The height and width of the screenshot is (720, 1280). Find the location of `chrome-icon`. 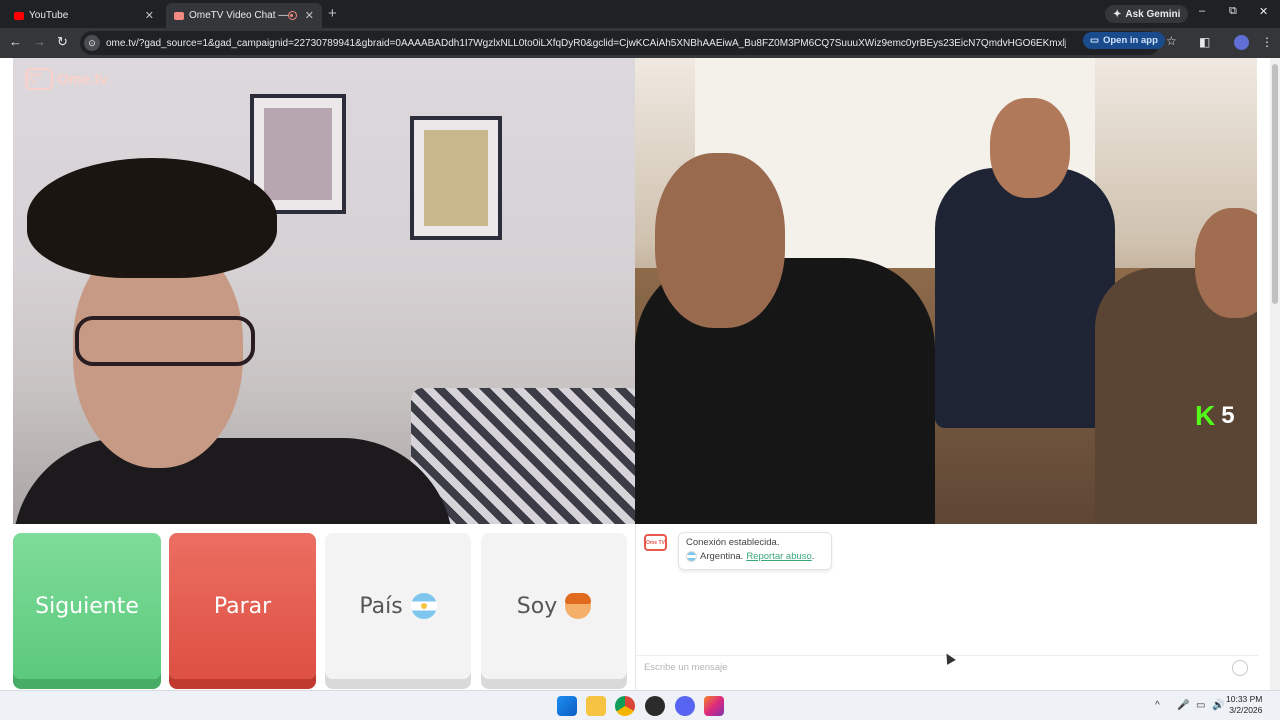

chrome-icon is located at coordinates (625, 706).